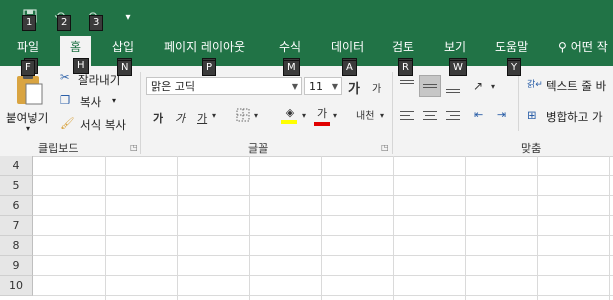 This screenshot has width=613, height=300. I want to click on row-header: 9, so click(16, 266).